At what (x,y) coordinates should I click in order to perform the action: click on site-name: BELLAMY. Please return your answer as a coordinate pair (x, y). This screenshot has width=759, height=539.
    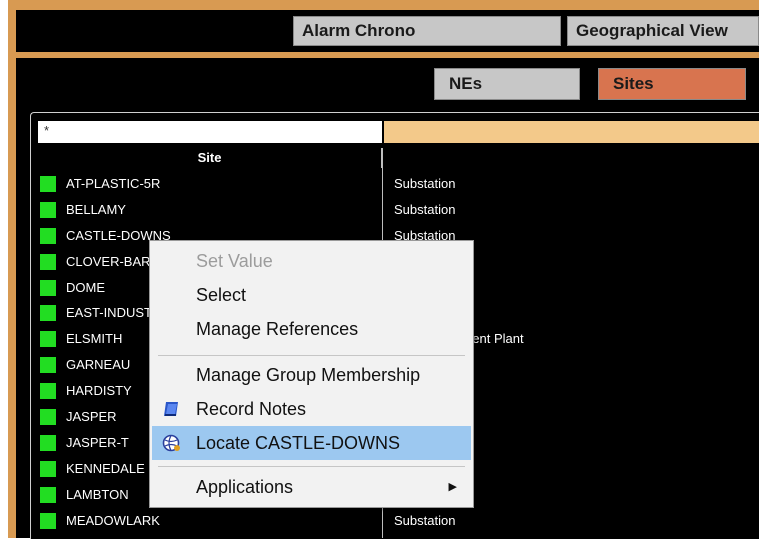
    Looking at the image, I should click on (96, 209).